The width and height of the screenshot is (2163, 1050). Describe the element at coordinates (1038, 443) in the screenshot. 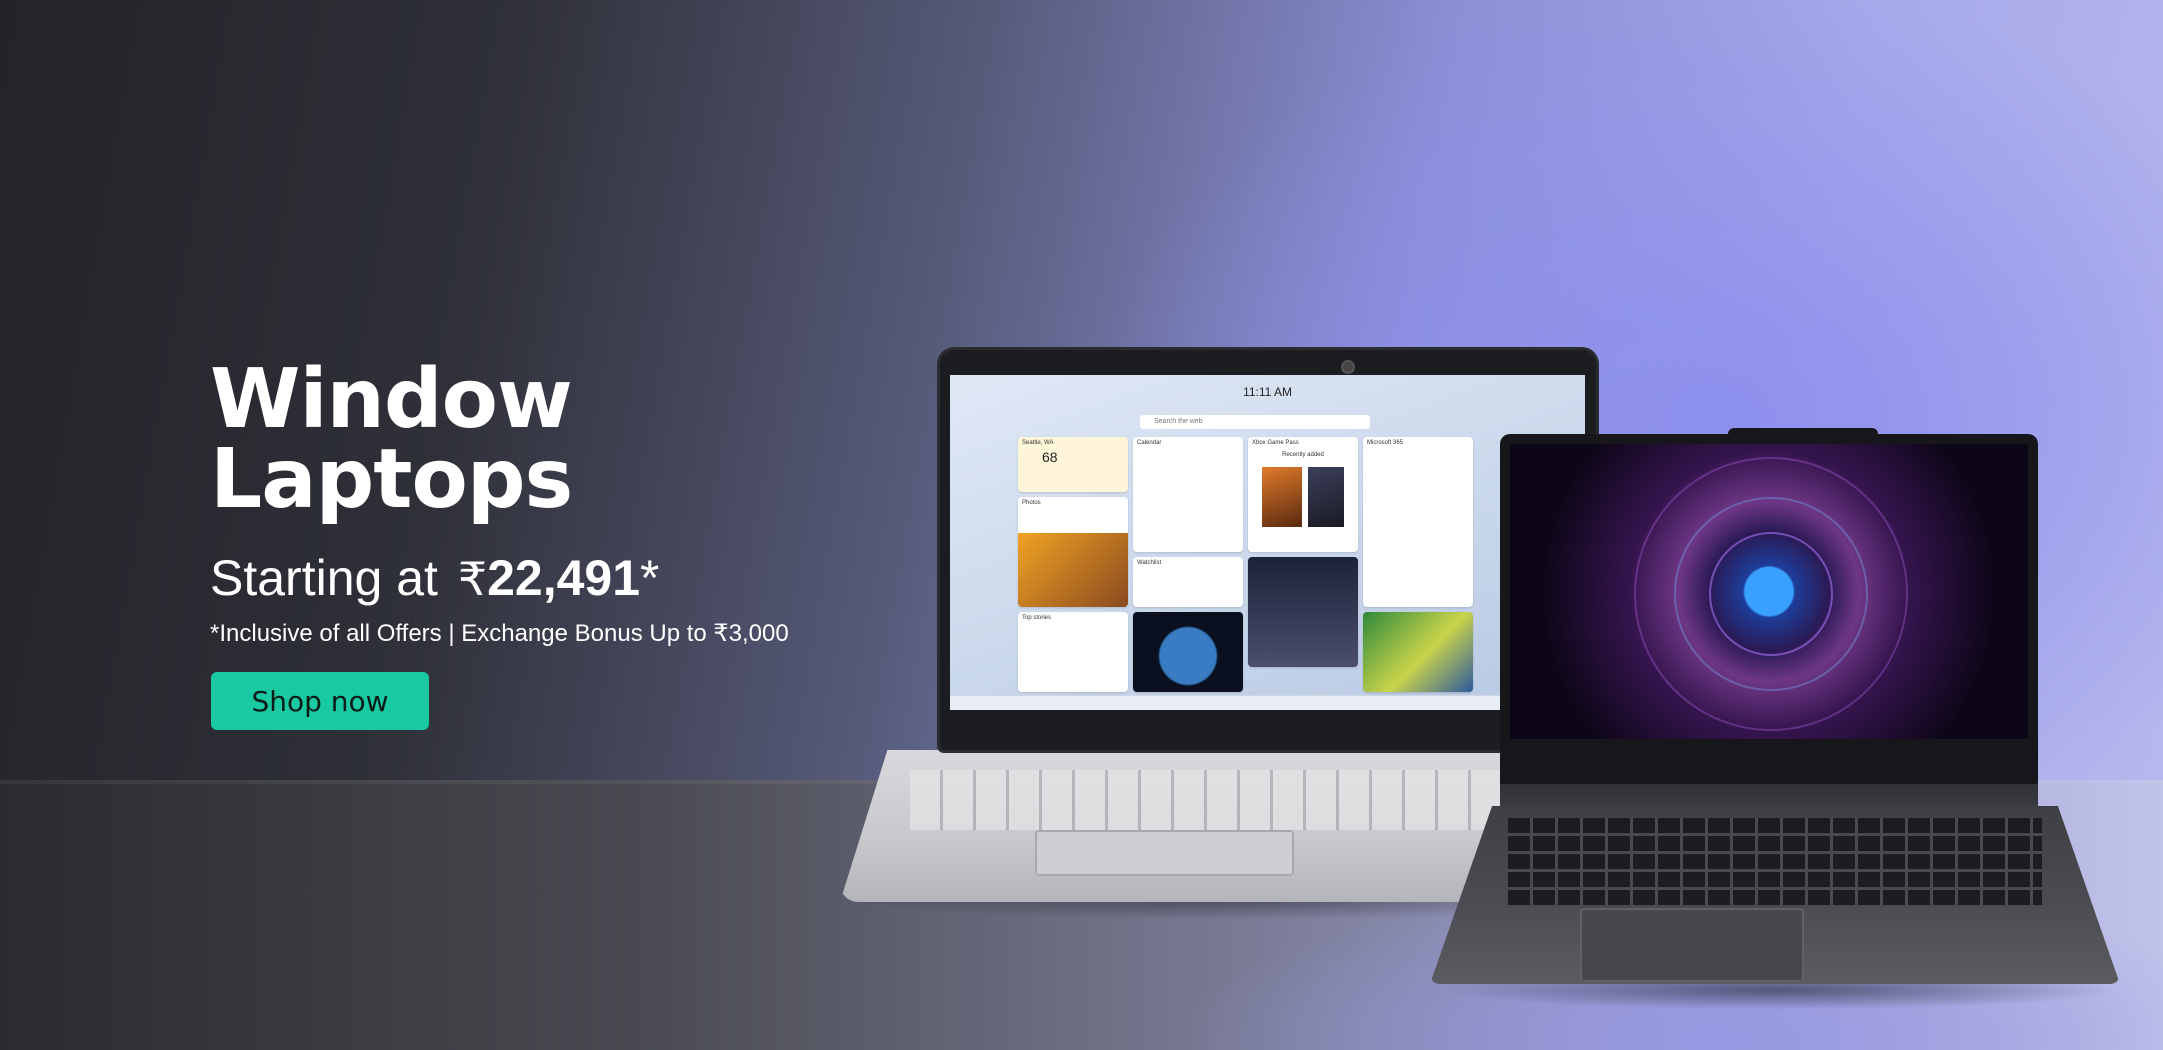

I see `weather-widget-title: Seattle, WA` at that location.